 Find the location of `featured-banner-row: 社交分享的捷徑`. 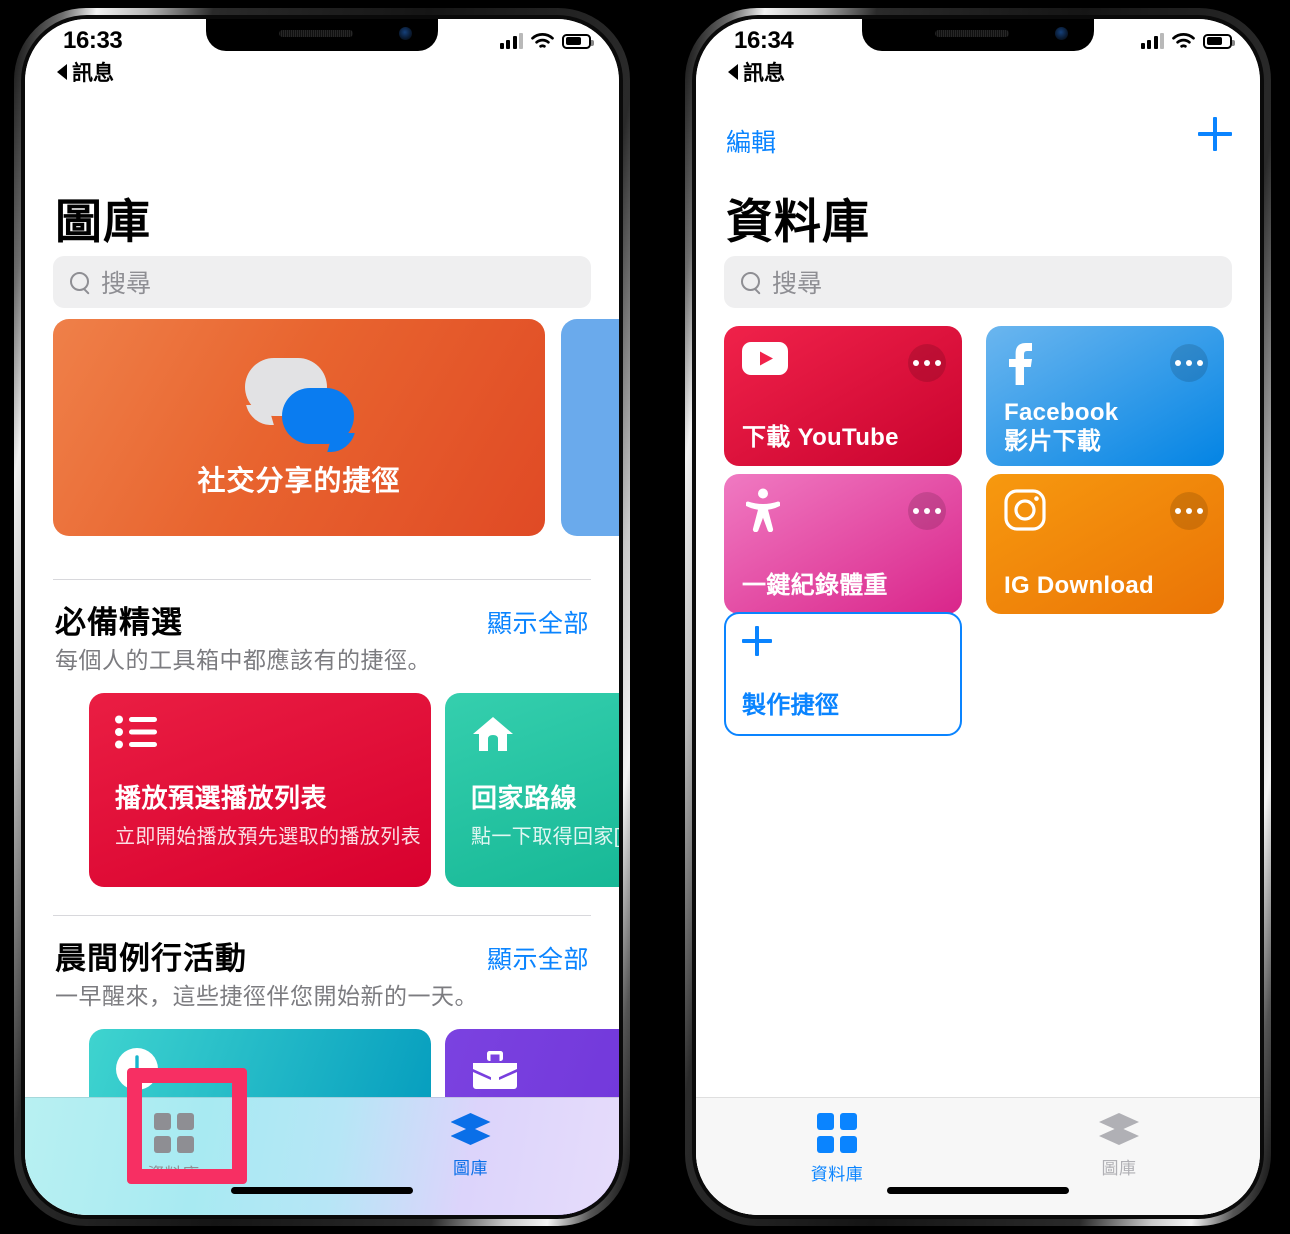

featured-banner-row: 社交分享的捷徑 is located at coordinates (322, 427).